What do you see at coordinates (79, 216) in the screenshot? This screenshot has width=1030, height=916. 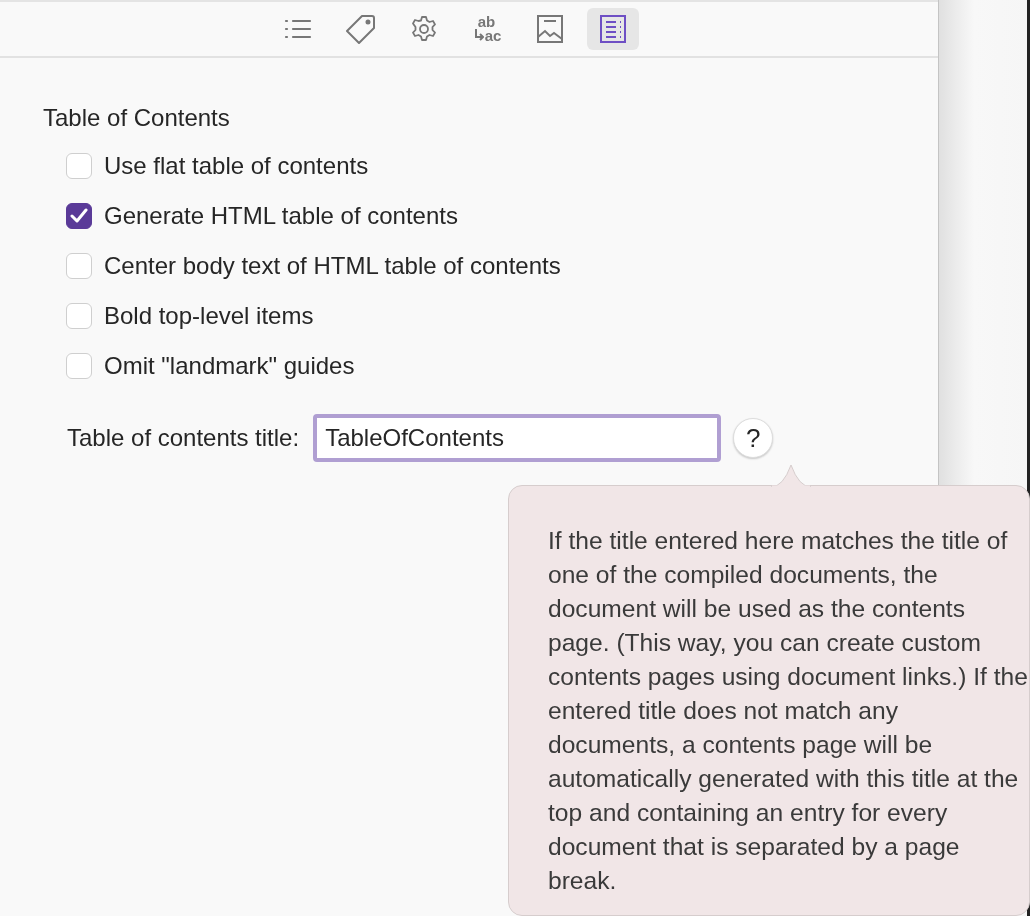 I see `checkbox` at bounding box center [79, 216].